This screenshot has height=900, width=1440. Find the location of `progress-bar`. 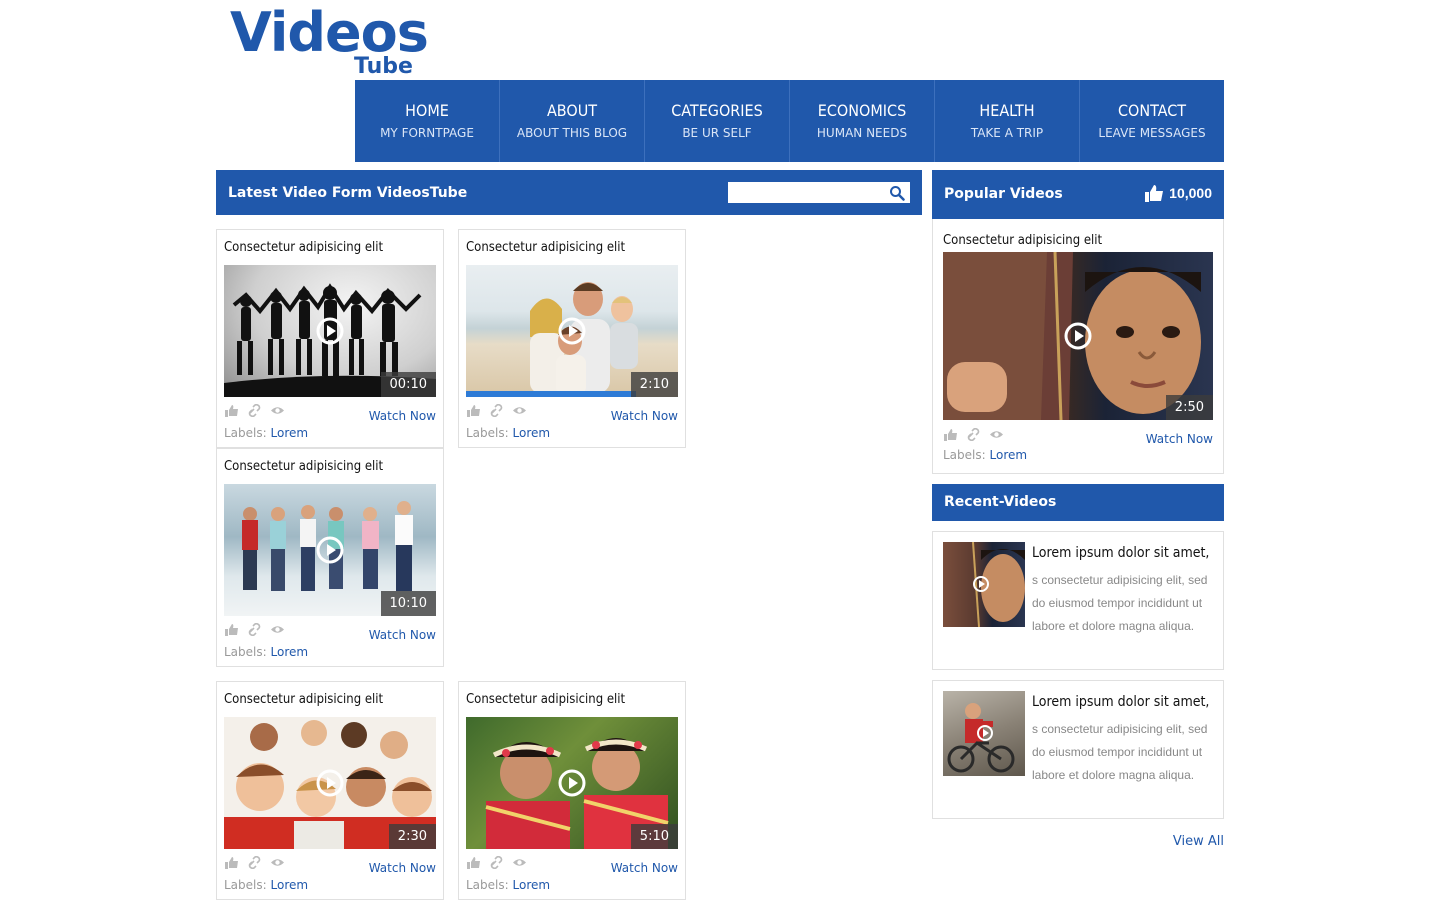

progress-bar is located at coordinates (551, 394).